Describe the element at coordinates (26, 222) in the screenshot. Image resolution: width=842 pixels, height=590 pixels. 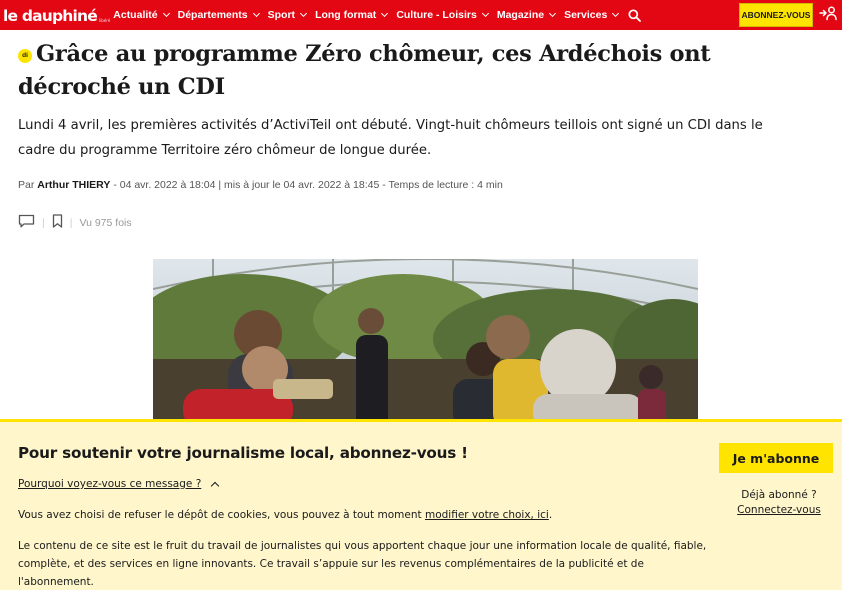
I see `comment-icon` at that location.